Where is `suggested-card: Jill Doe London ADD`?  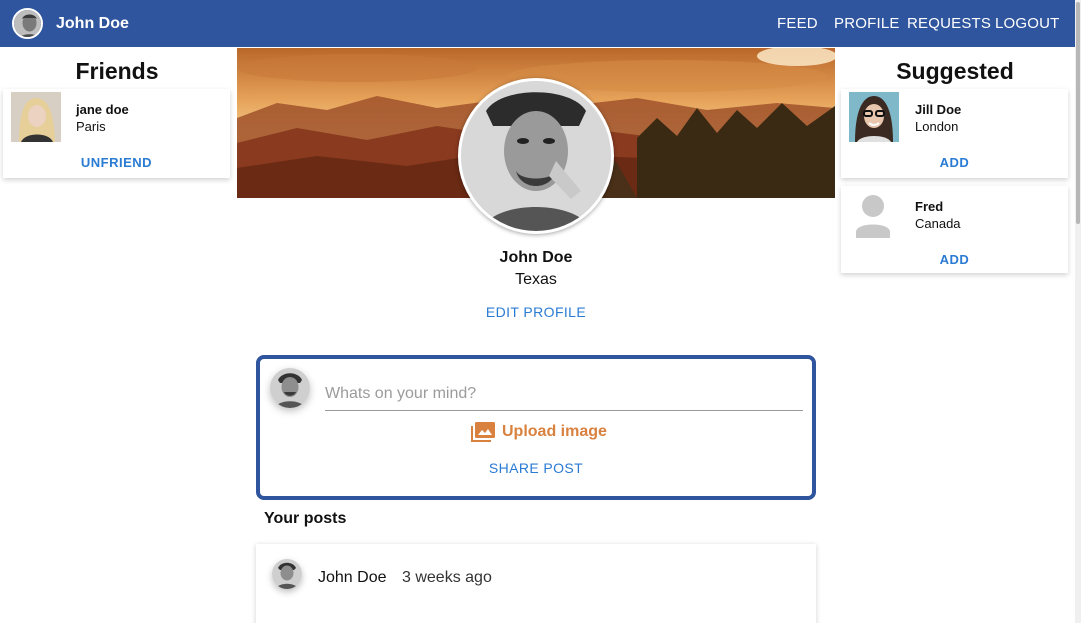 suggested-card: Jill Doe London ADD is located at coordinates (954, 133).